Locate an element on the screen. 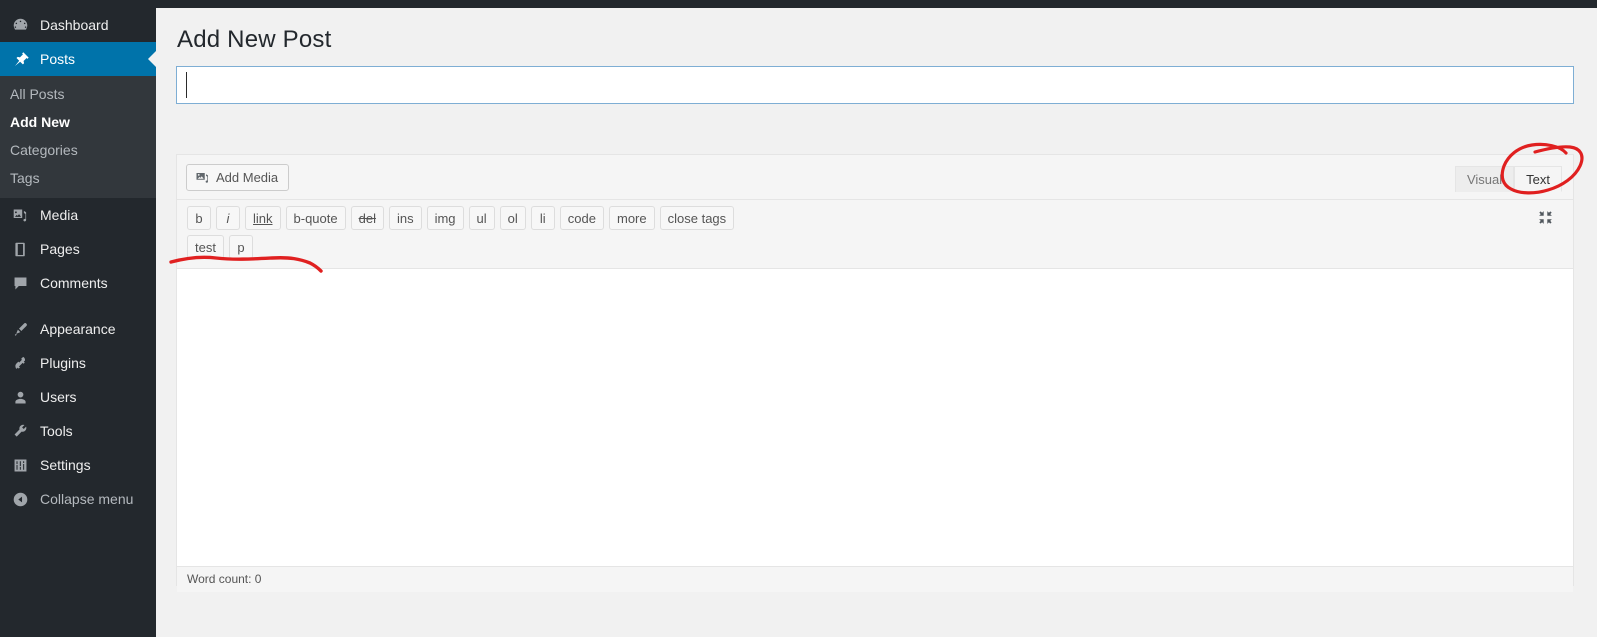  sidebar-item-pages: Pages is located at coordinates (78, 249).